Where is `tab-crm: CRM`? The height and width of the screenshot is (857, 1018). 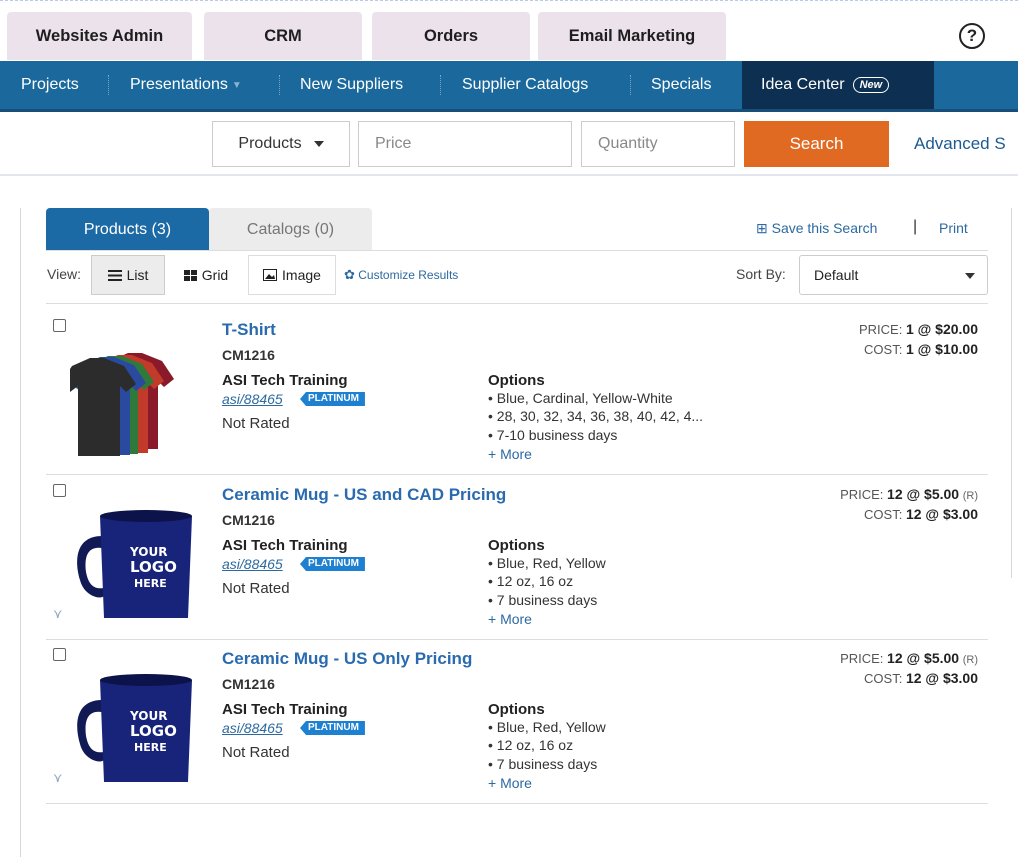
tab-crm: CRM is located at coordinates (283, 36).